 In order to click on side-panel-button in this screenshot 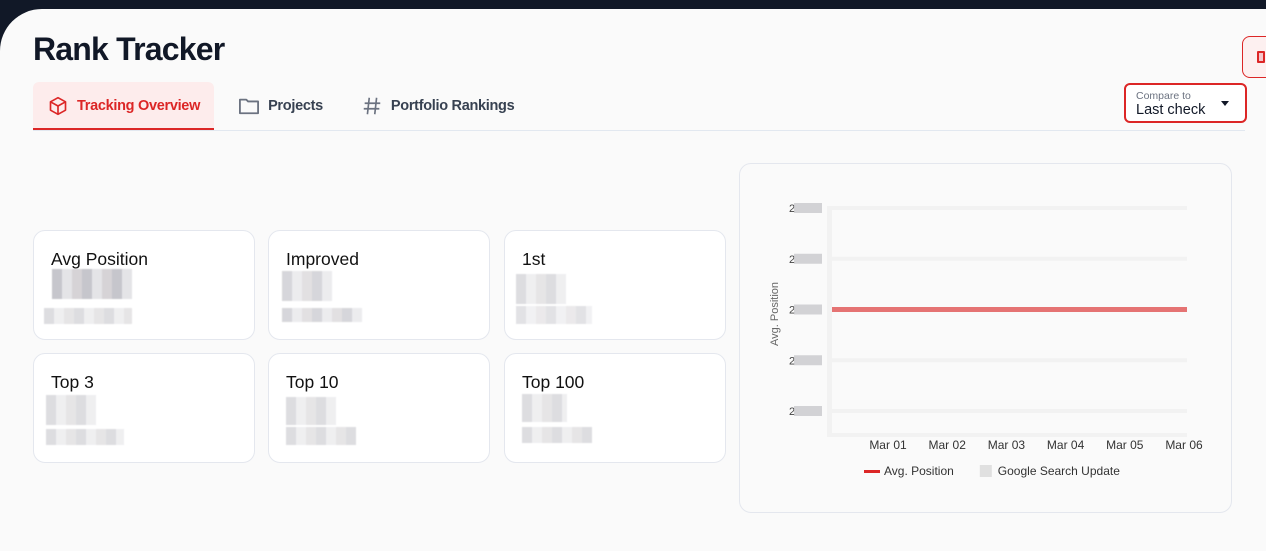, I will do `click(1254, 57)`.